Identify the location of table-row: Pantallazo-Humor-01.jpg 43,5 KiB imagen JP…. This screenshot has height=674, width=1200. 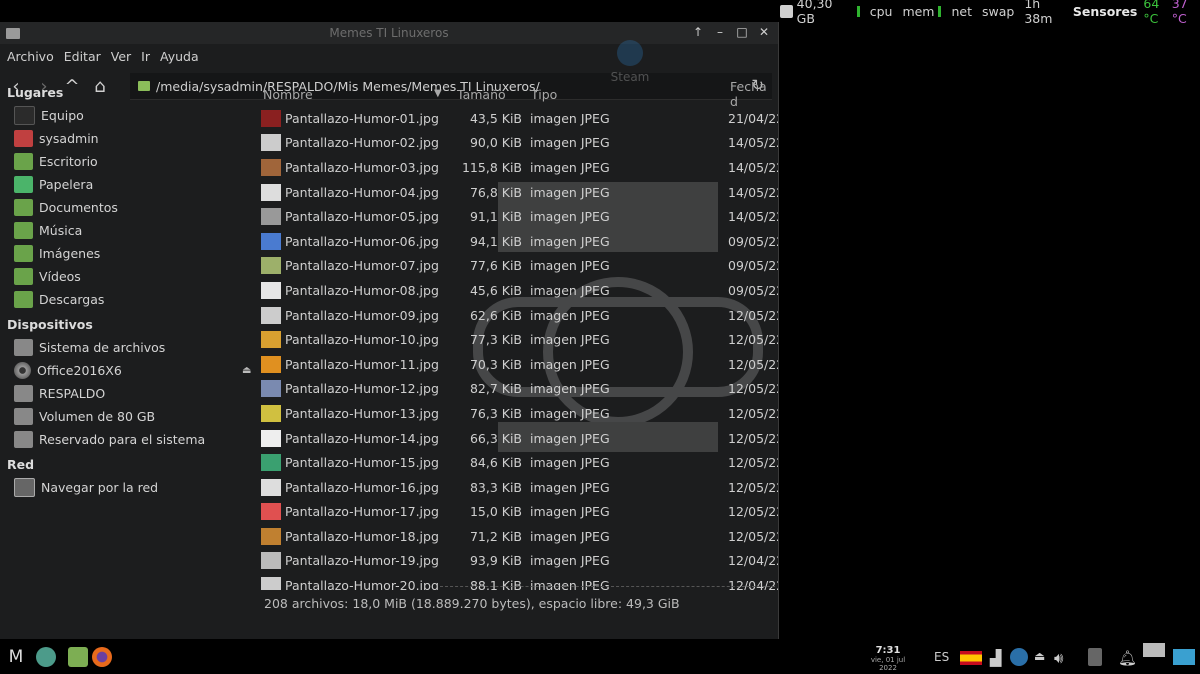
(518, 118).